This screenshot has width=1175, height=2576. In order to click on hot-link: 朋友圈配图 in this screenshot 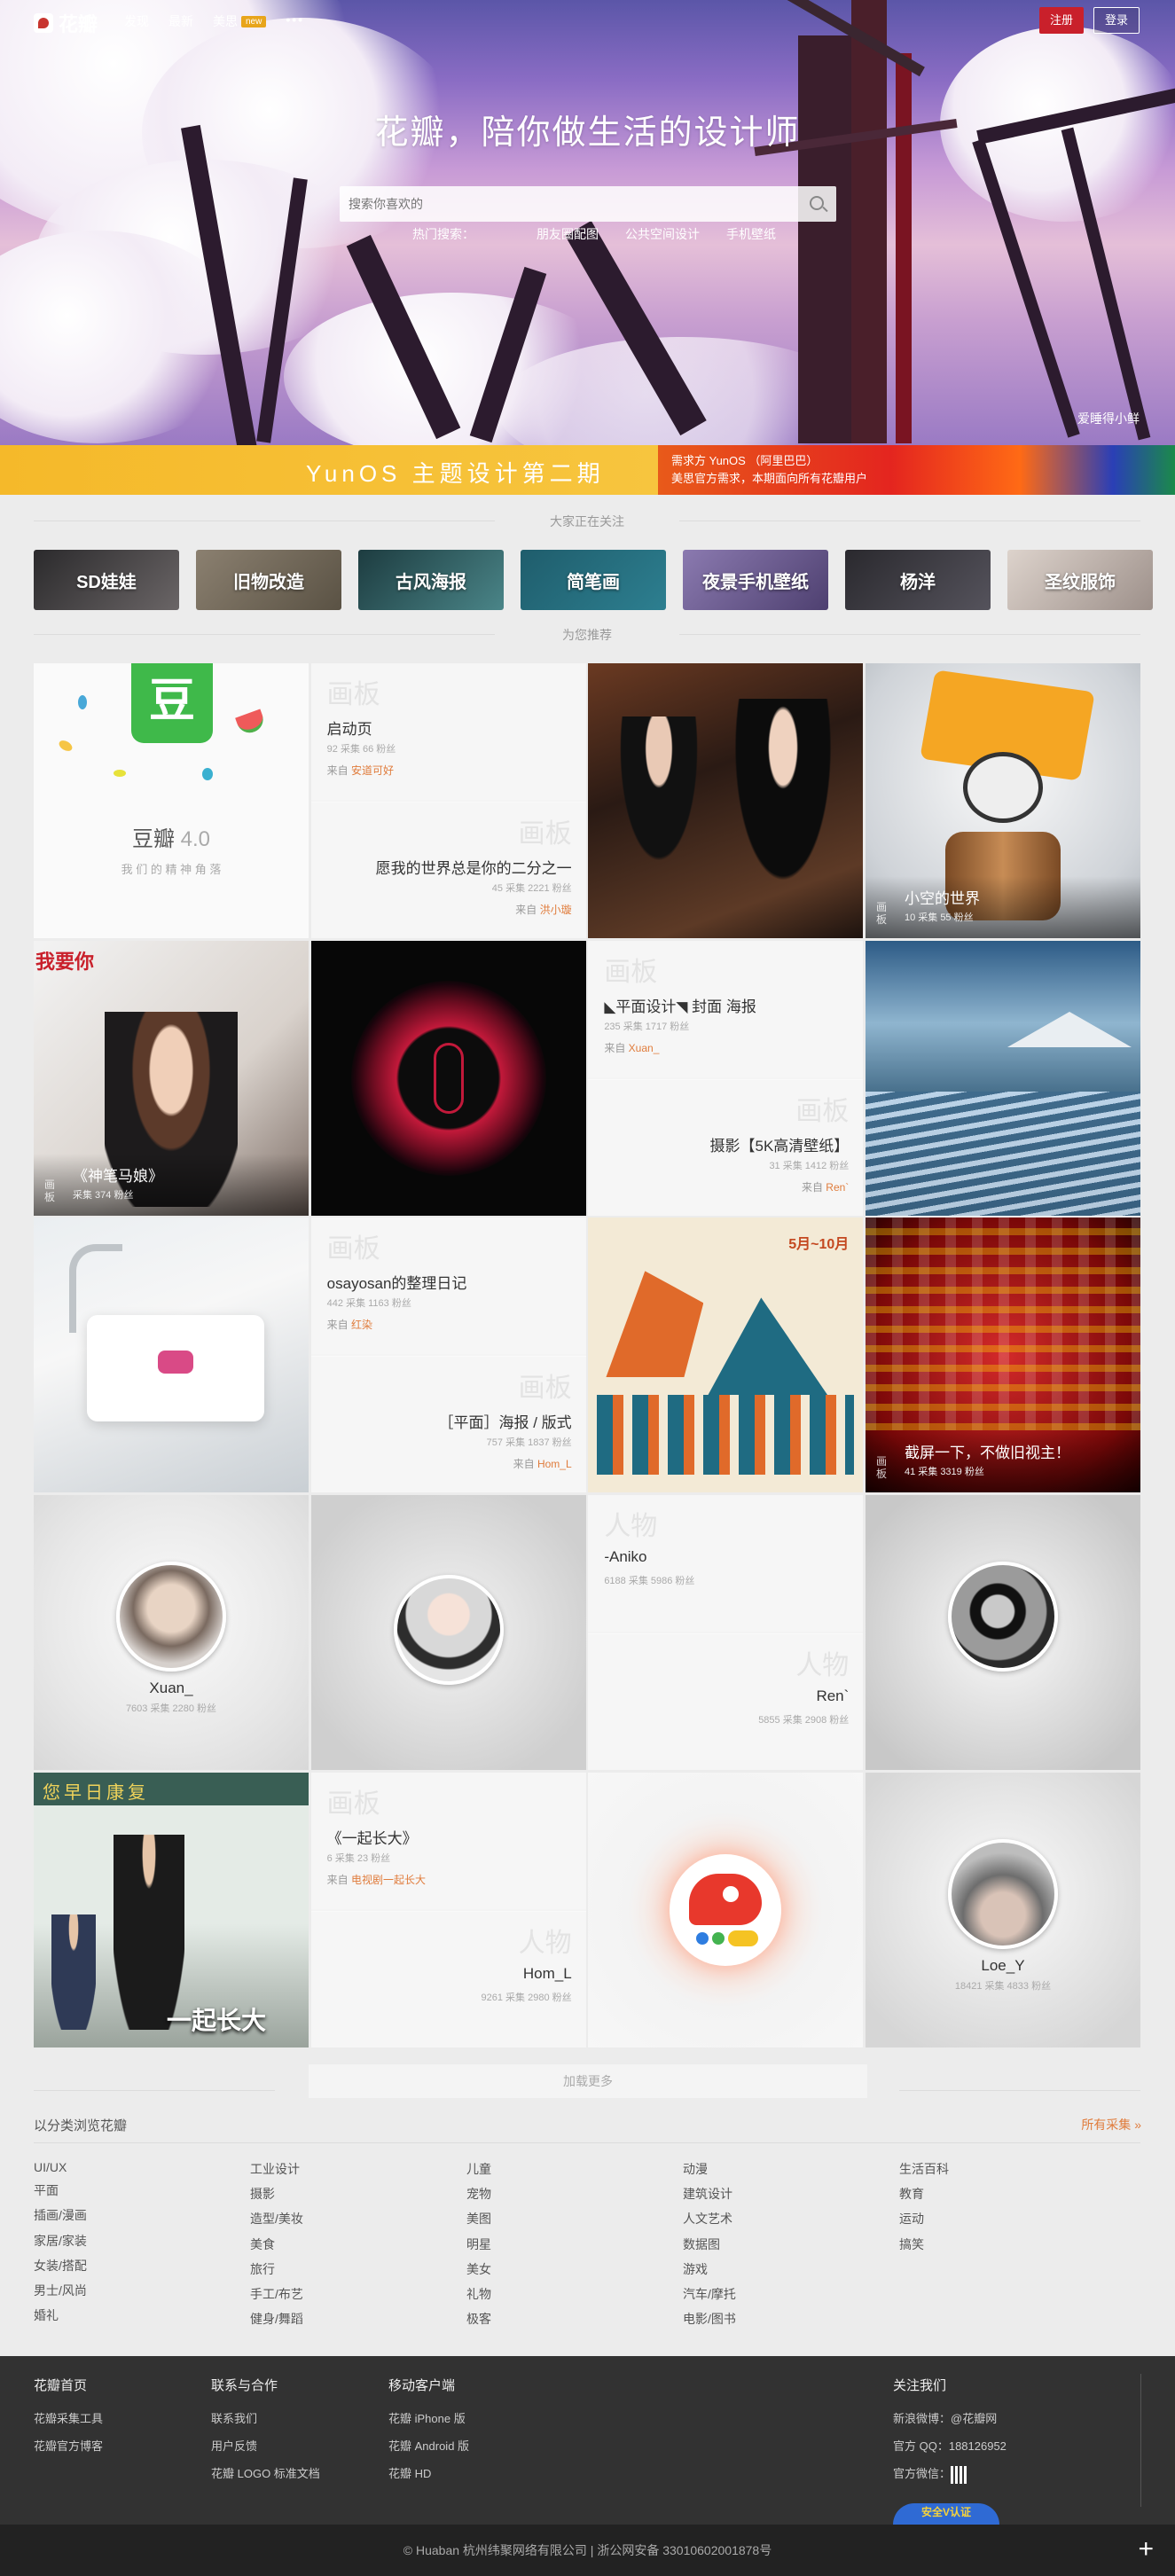, I will do `click(568, 234)`.